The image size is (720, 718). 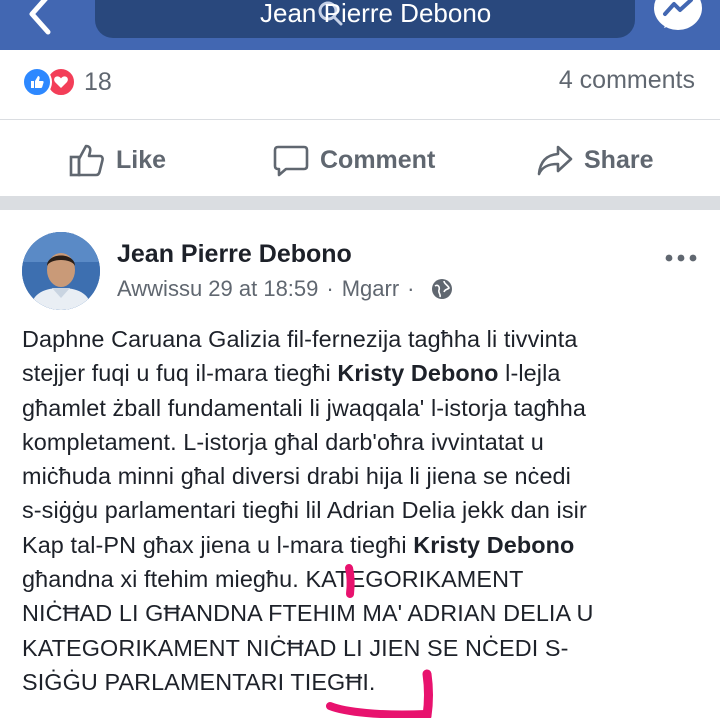 I want to click on avatar, so click(x=61, y=271).